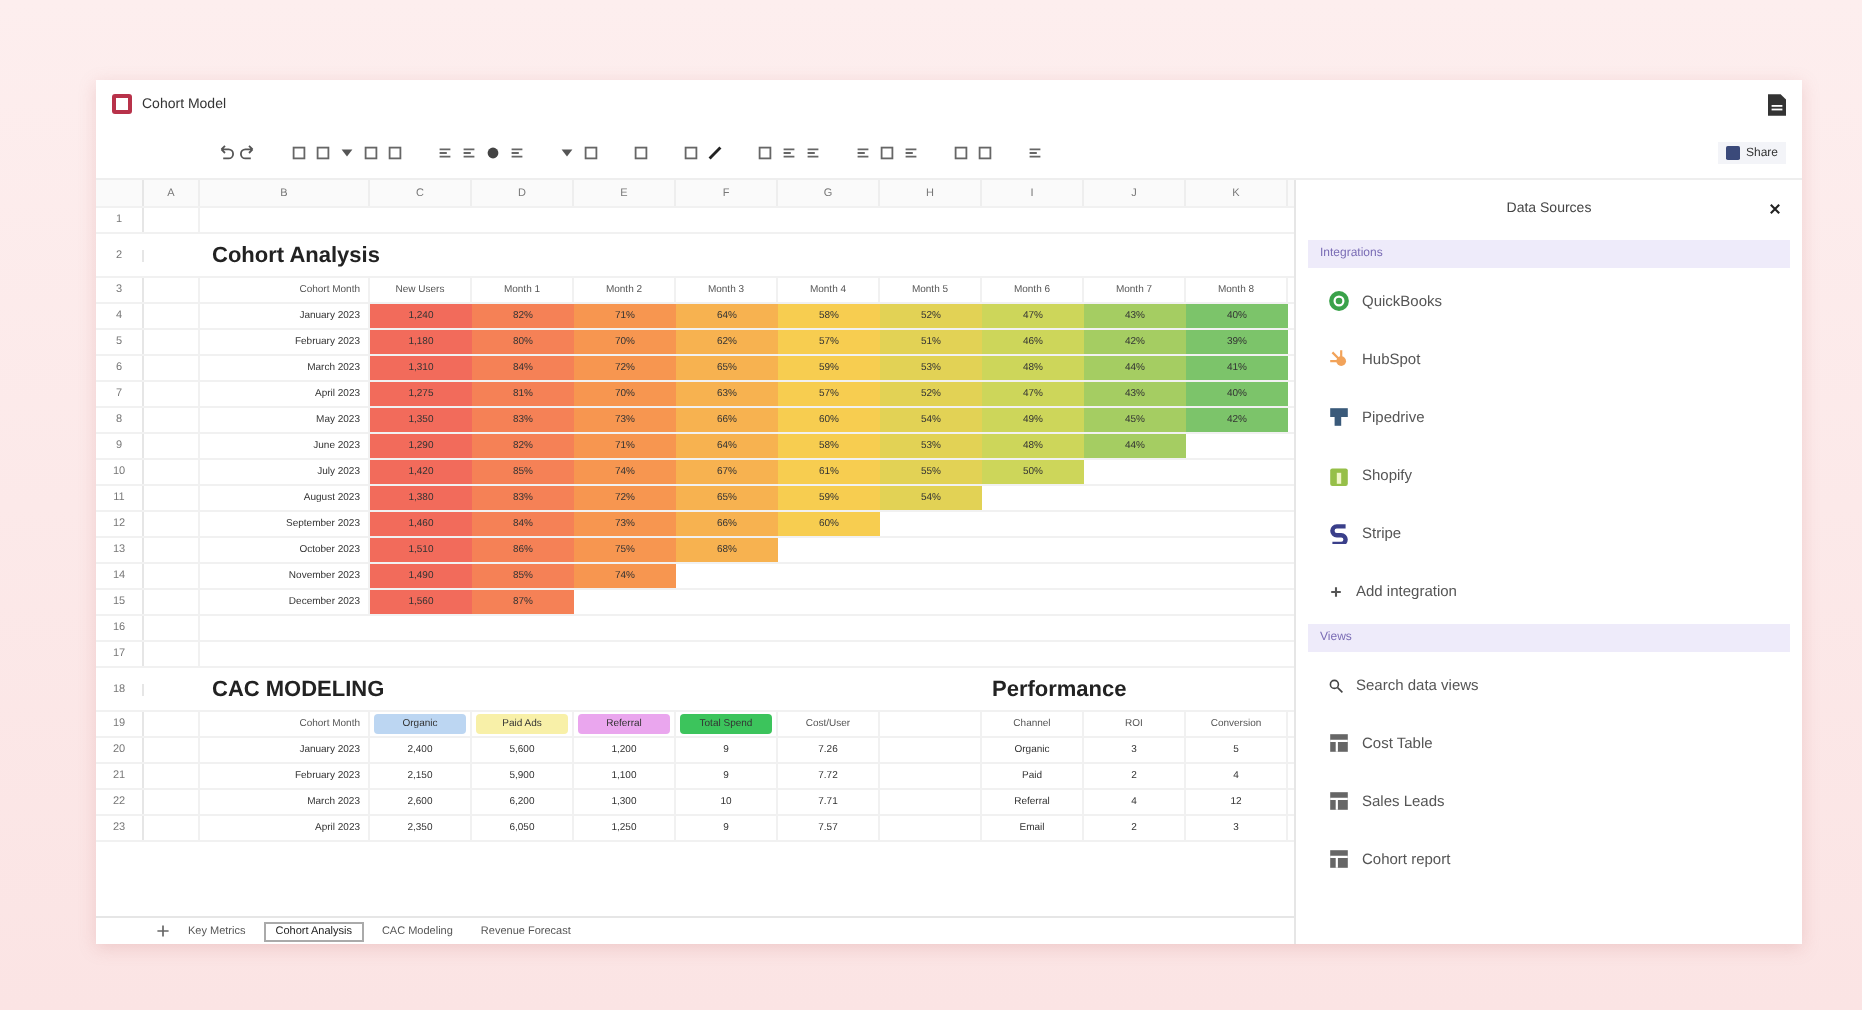  Describe the element at coordinates (1339, 533) in the screenshot. I see `s-curve-icon` at that location.